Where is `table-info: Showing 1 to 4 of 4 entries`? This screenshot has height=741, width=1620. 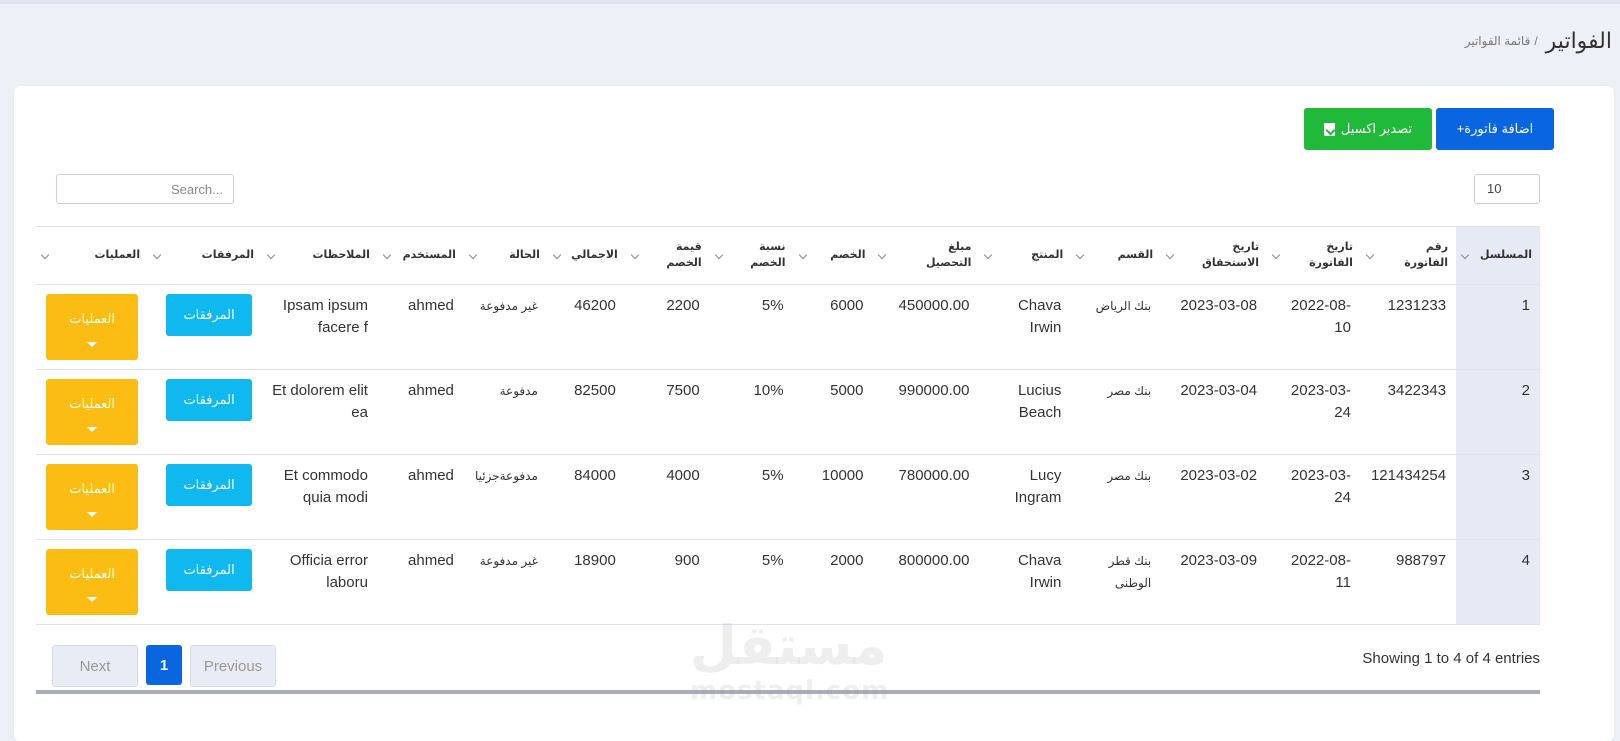 table-info: Showing 1 to 4 of 4 entries is located at coordinates (1451, 658).